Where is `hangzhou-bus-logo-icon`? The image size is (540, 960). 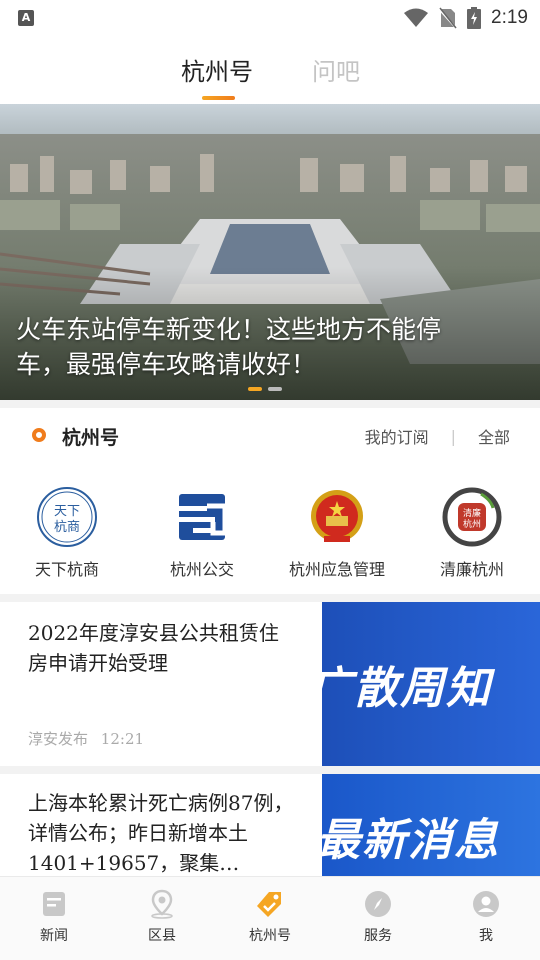
hangzhou-bus-logo-icon is located at coordinates (203, 517).